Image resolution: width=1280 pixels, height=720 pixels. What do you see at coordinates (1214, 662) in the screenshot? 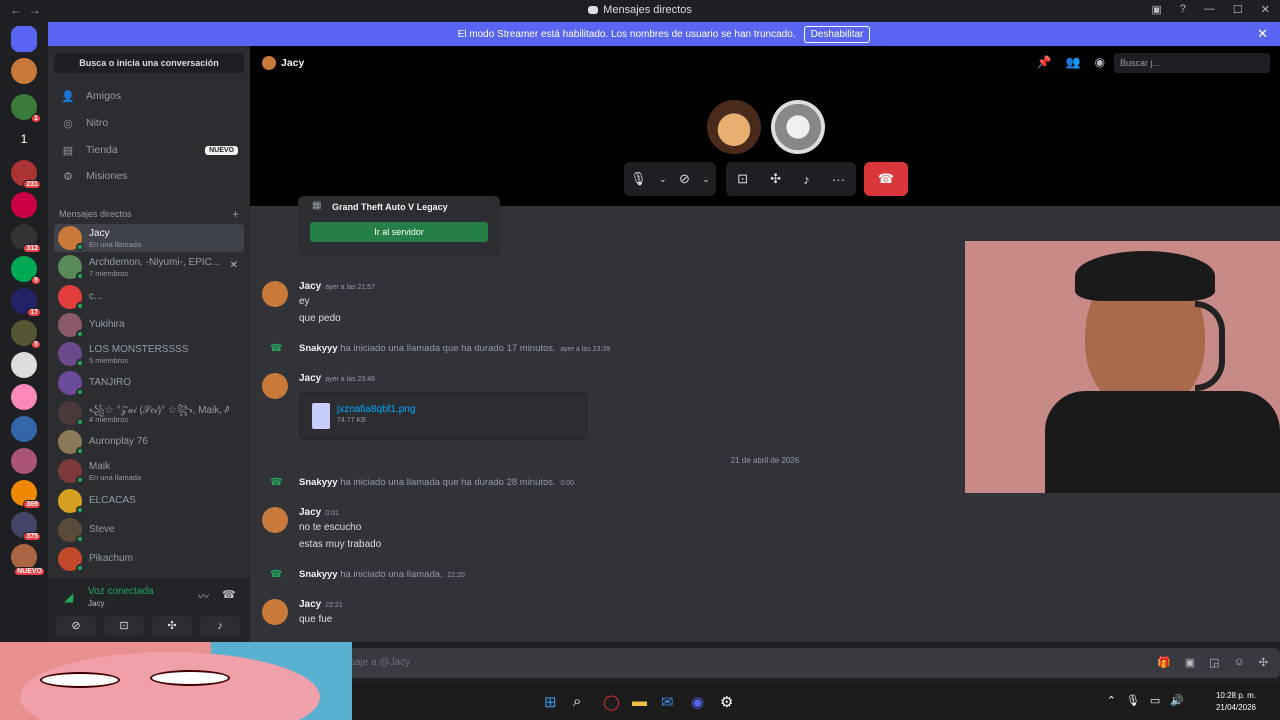
I see `sticker-icon: ◲` at bounding box center [1214, 662].